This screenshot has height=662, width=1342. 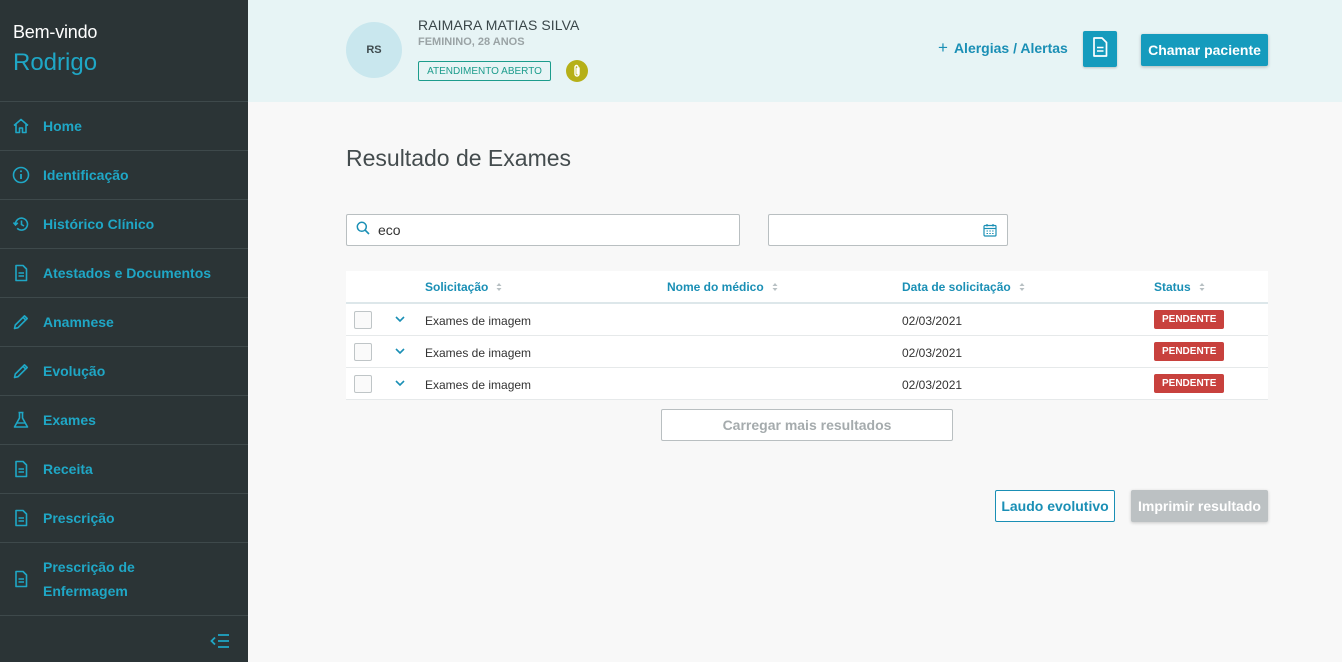 What do you see at coordinates (74, 371) in the screenshot?
I see `sidebar-item-label: Evolução` at bounding box center [74, 371].